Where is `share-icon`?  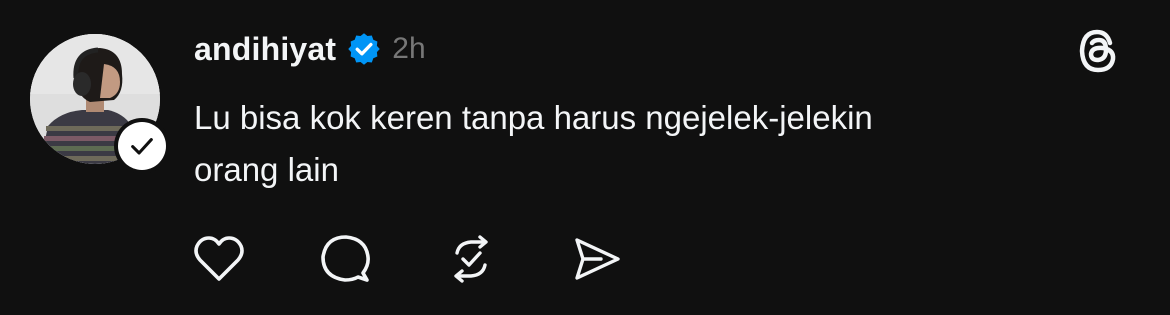 share-icon is located at coordinates (597, 259).